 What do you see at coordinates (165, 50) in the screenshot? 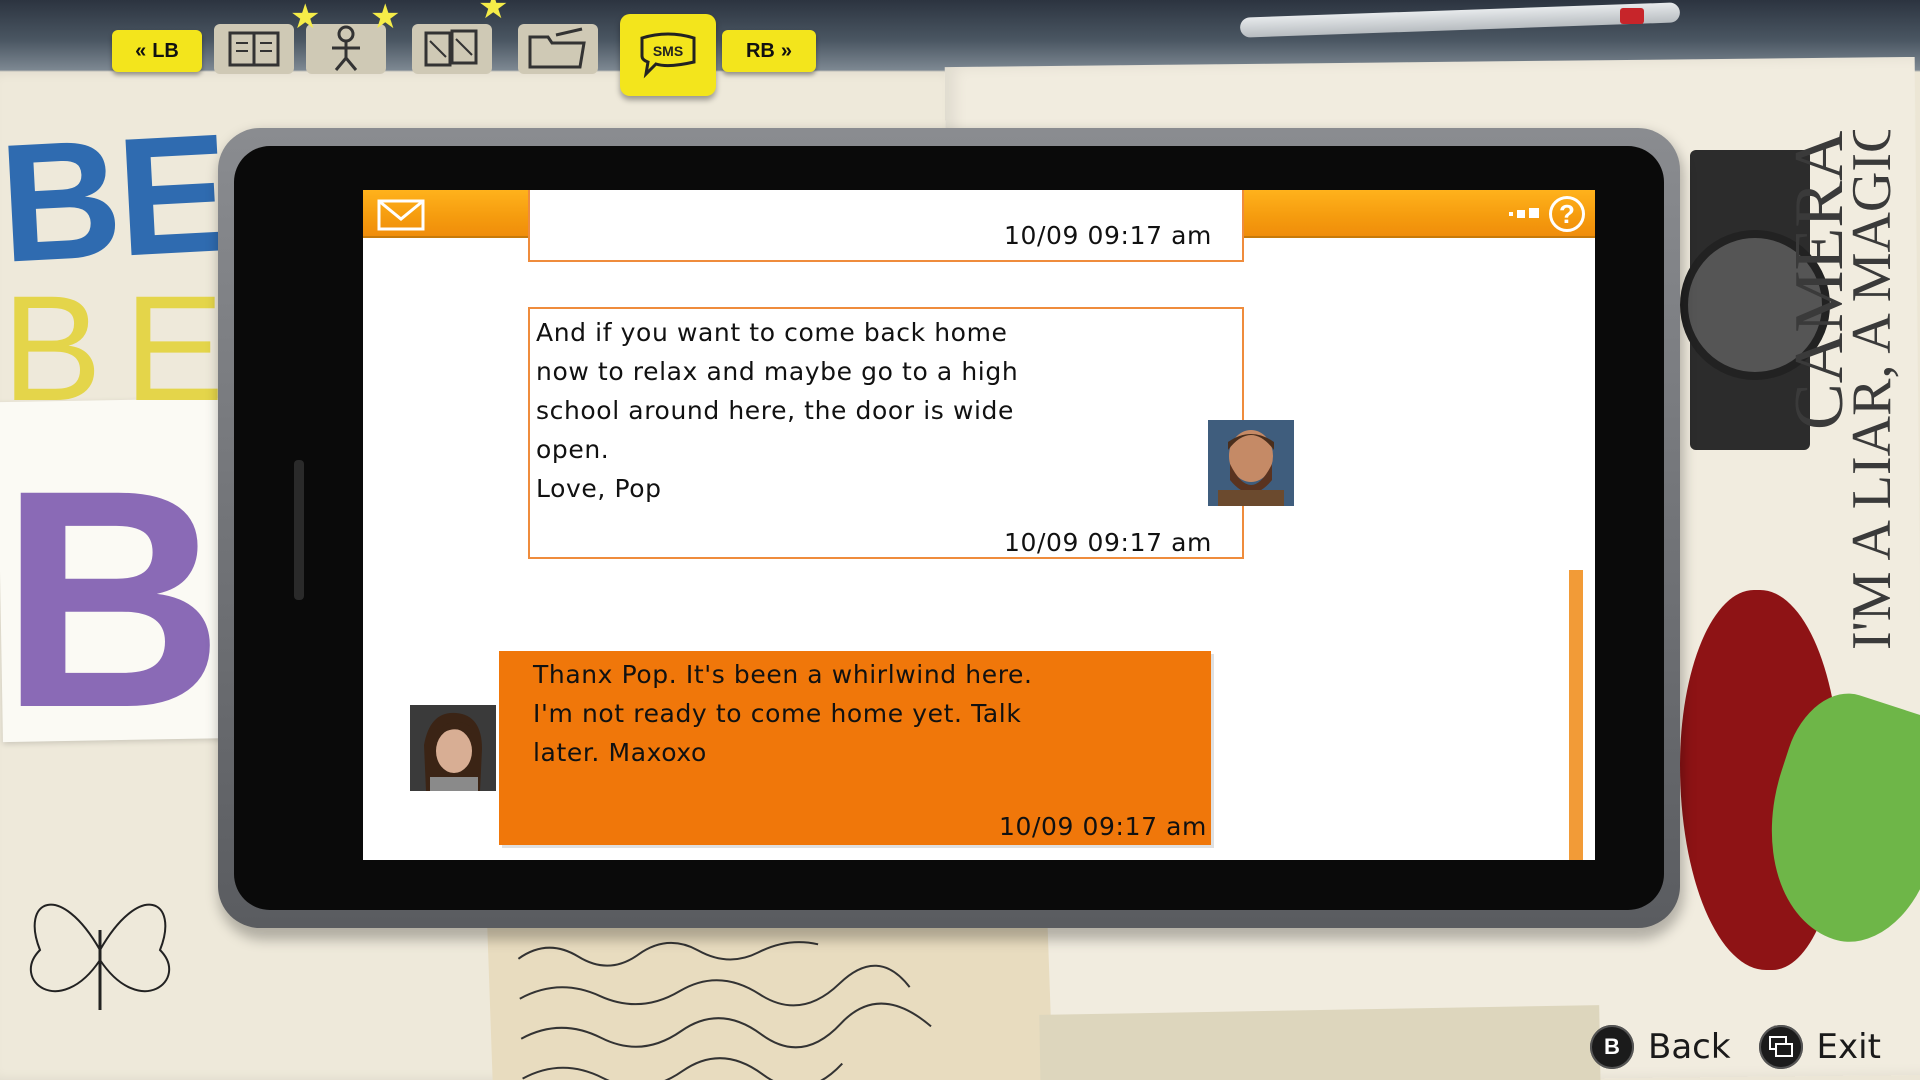
I see `left-bumper-label: LB` at bounding box center [165, 50].